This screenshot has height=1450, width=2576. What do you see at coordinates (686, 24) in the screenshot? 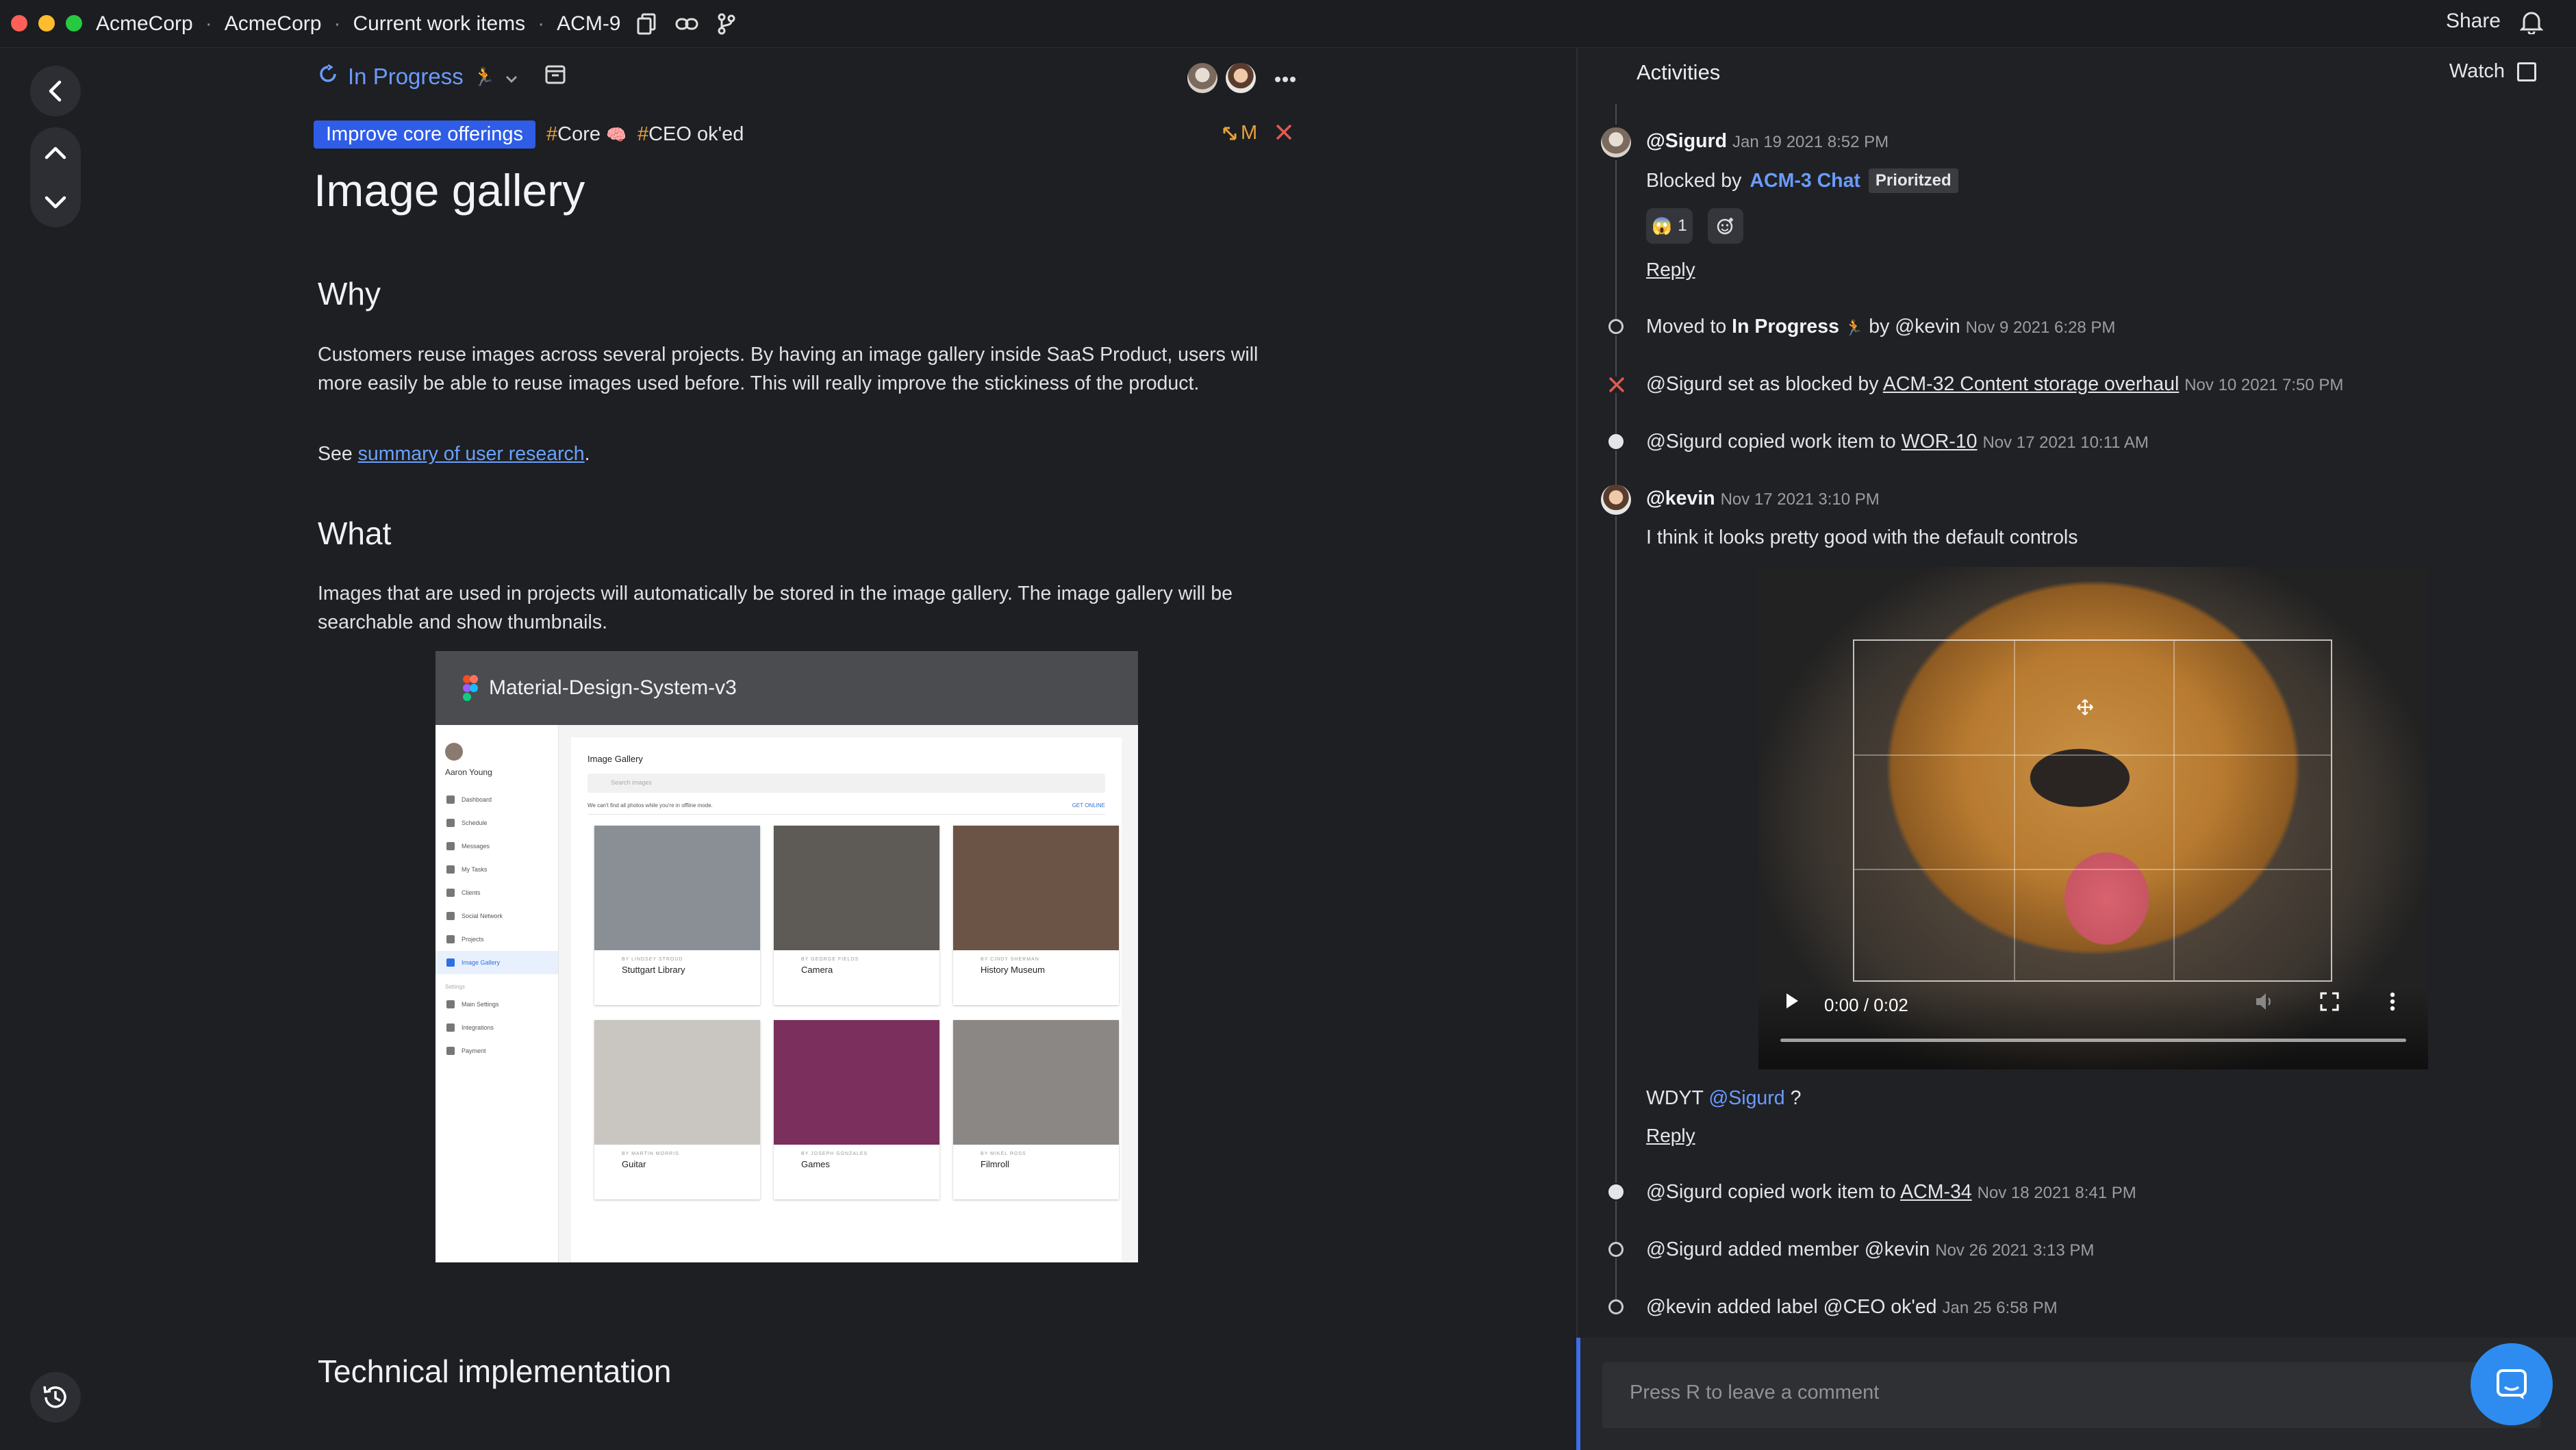
I see `link-icon` at bounding box center [686, 24].